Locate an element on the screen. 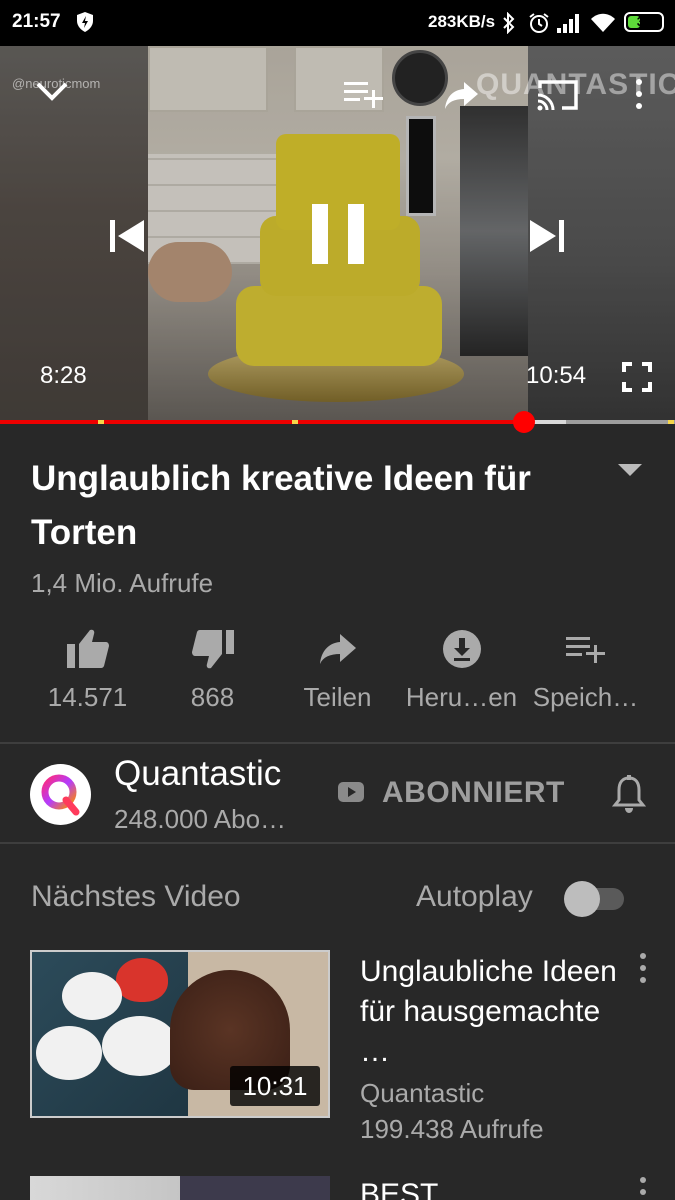 Image resolution: width=675 pixels, height=1200 pixels. share-label: Teilen is located at coordinates (337, 697).